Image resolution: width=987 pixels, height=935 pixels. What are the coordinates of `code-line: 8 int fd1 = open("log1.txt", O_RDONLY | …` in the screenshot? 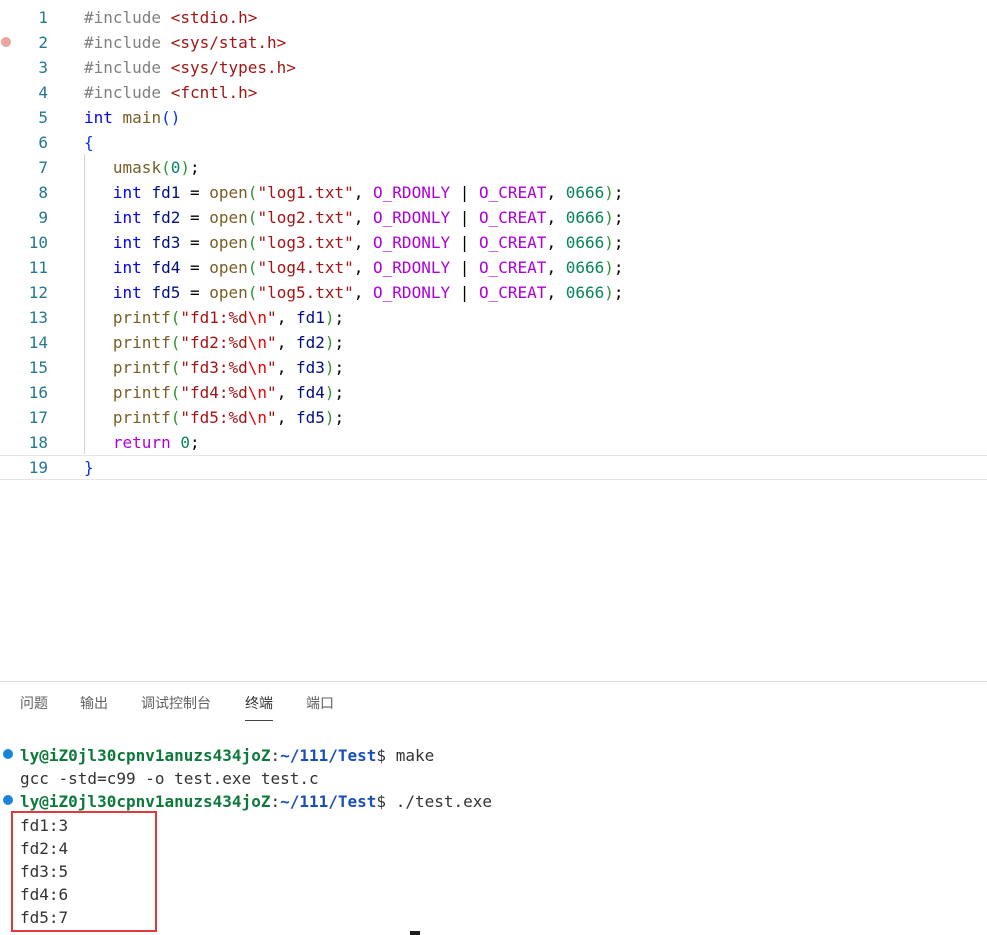 It's located at (493, 192).